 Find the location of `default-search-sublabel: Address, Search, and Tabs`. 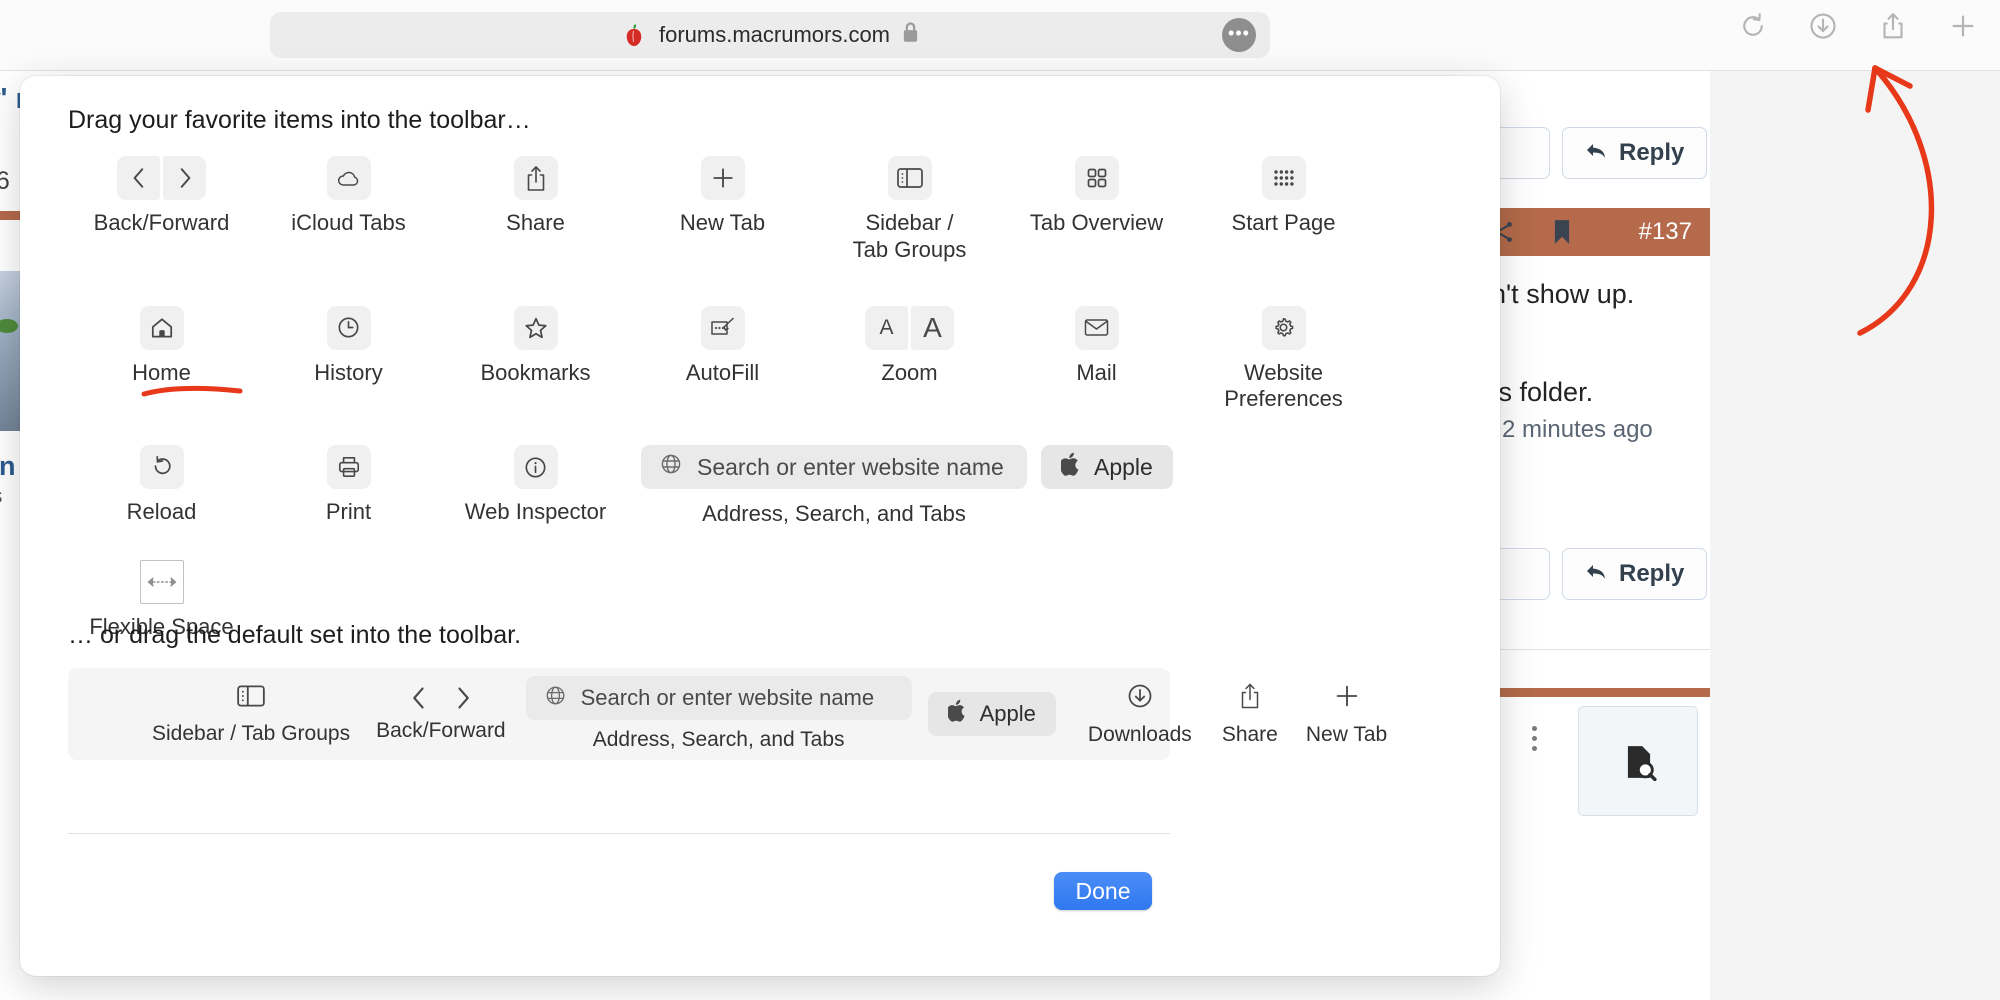

default-search-sublabel: Address, Search, and Tabs is located at coordinates (718, 739).